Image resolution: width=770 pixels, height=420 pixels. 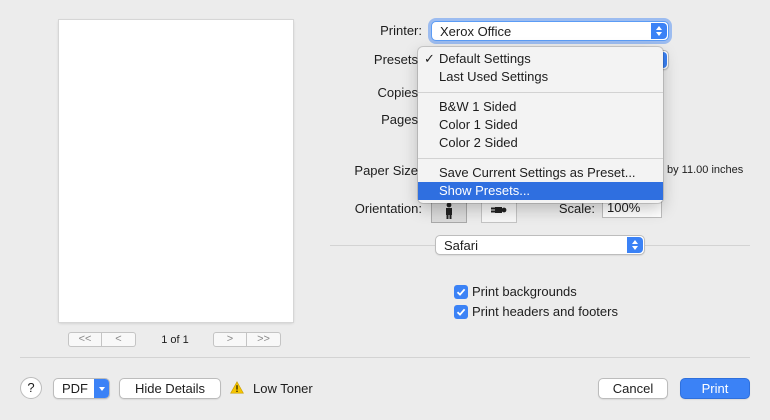 What do you see at coordinates (540, 245) in the screenshot?
I see `app-section-popup: Safari` at bounding box center [540, 245].